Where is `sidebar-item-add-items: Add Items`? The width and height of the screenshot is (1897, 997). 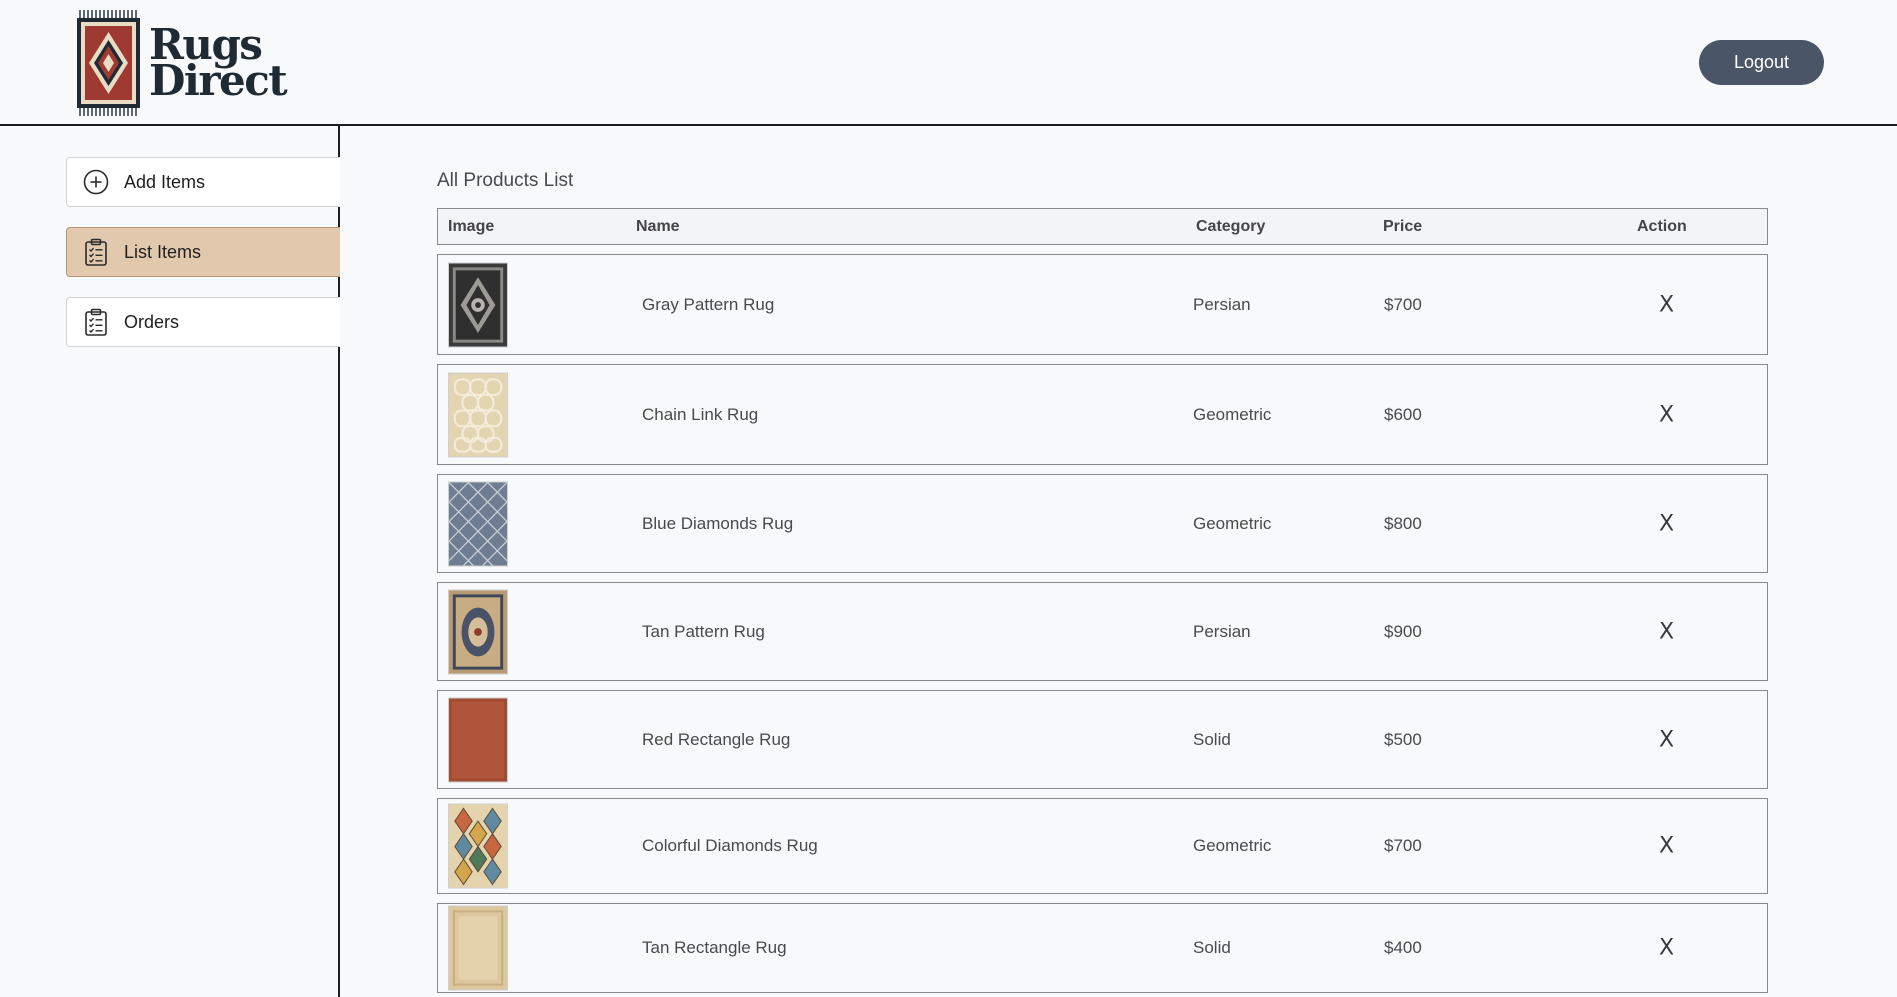
sidebar-item-add-items: Add Items is located at coordinates (203, 182).